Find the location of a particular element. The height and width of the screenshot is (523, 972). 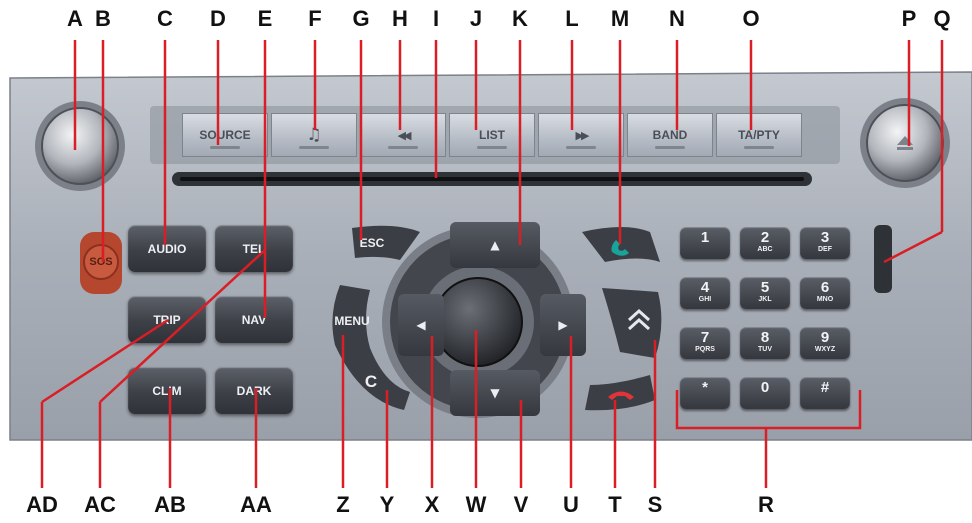

callout-label: T is located at coordinates (615, 504).